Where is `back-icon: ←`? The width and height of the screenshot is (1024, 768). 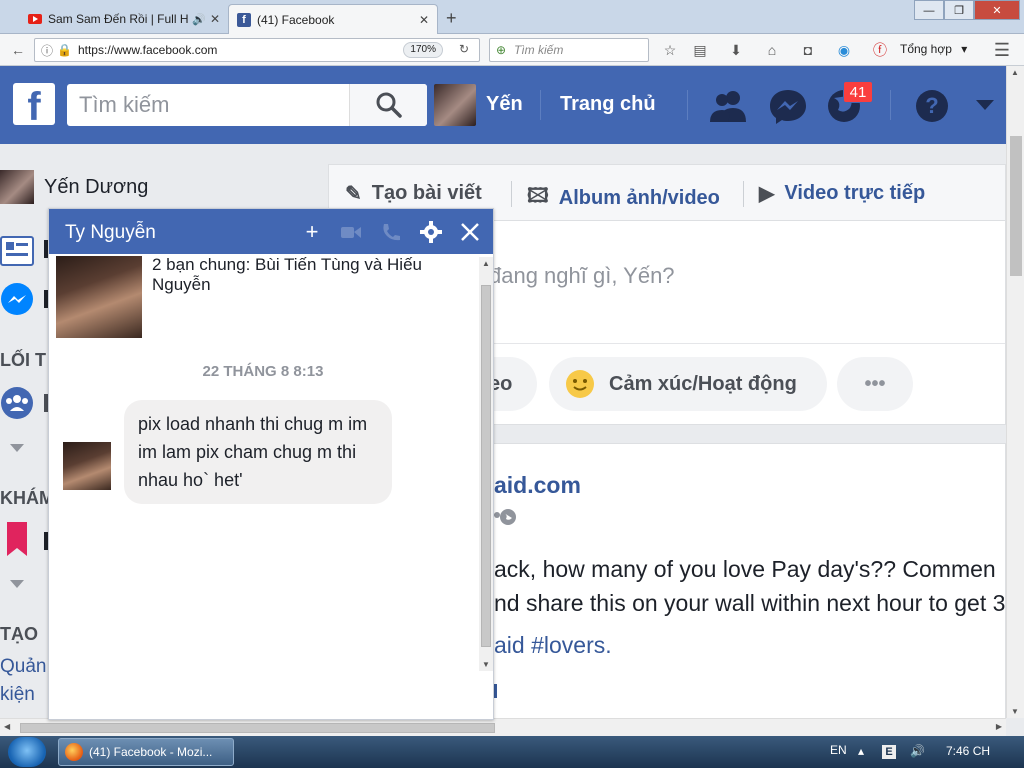 back-icon: ← is located at coordinates (18, 50).